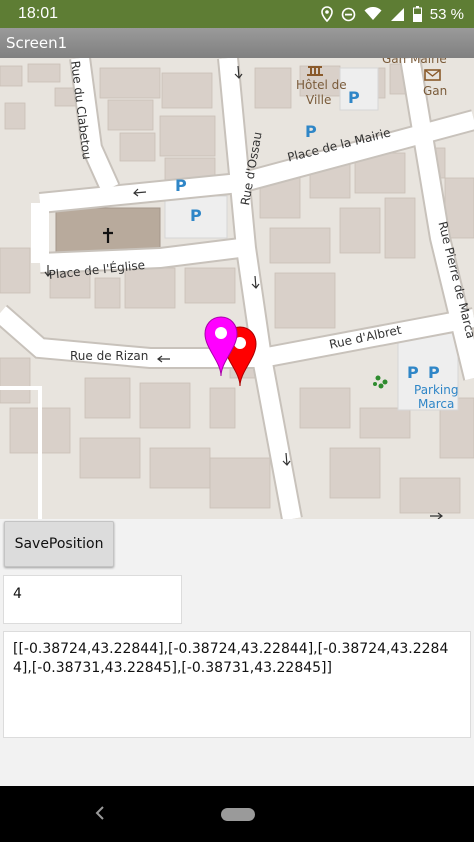 This screenshot has height=842, width=474. I want to click on status-bar: 18:01 53 %, so click(237, 14).